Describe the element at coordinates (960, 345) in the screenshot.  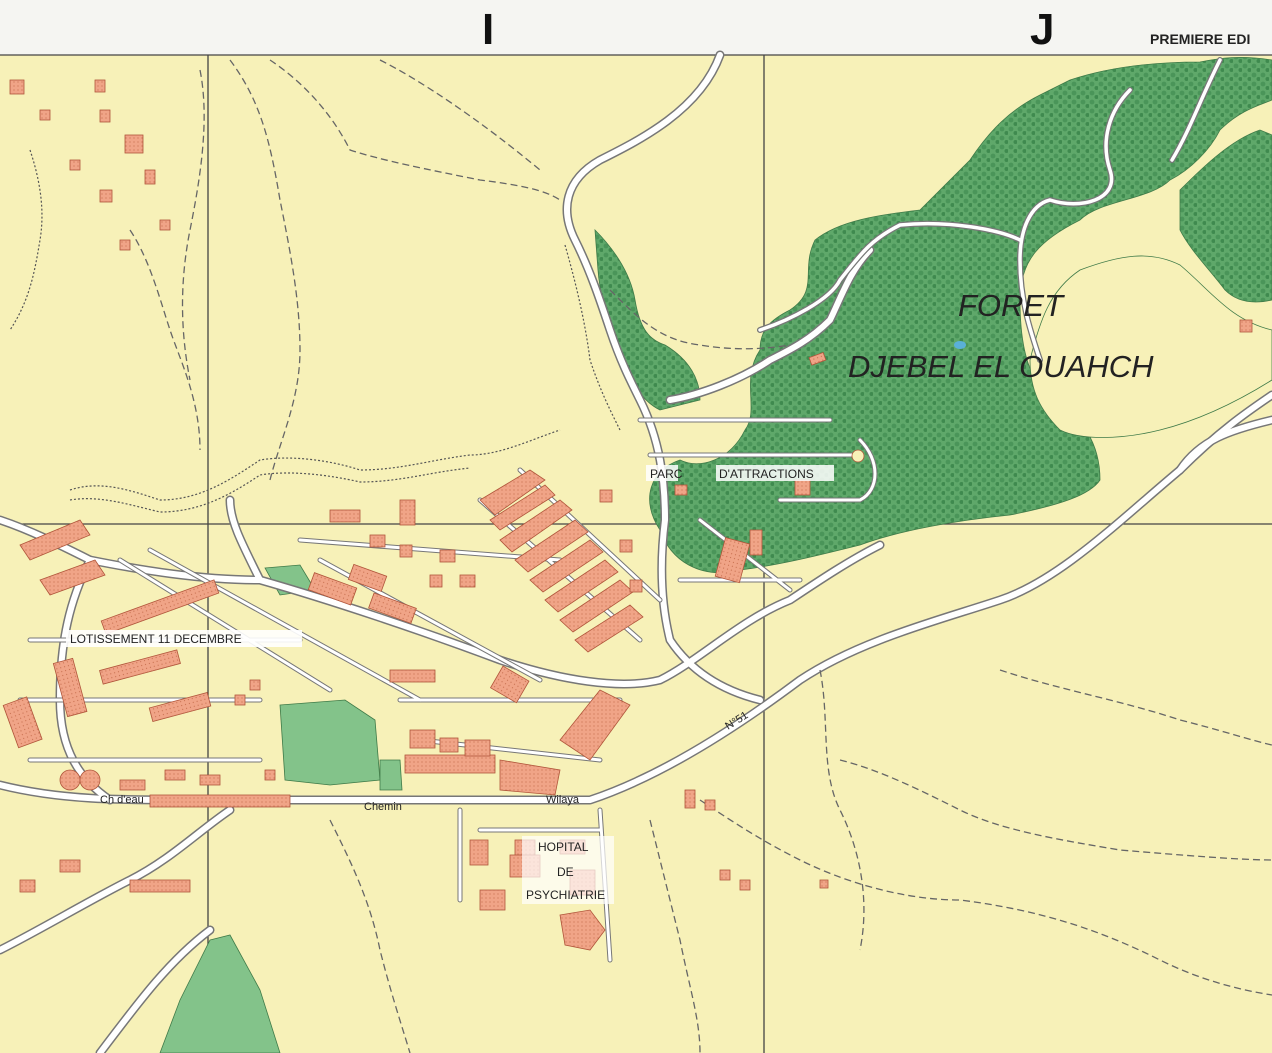
I see `pond` at that location.